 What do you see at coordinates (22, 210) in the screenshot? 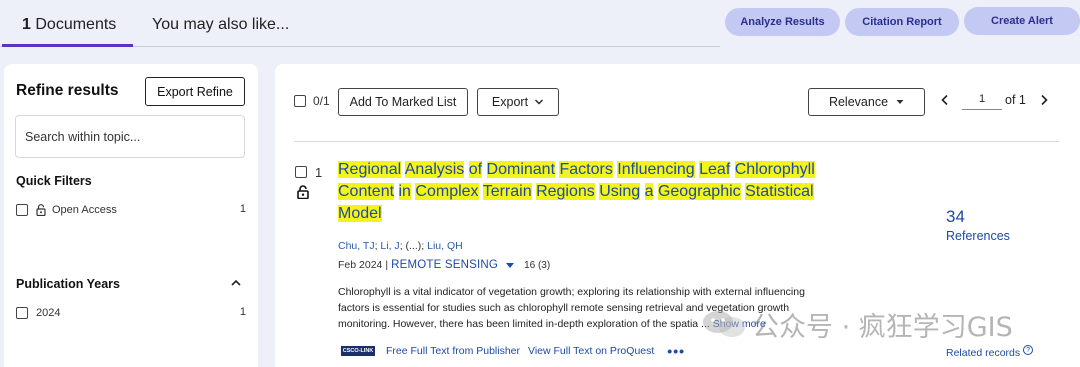
I see `open-access-checkbox` at bounding box center [22, 210].